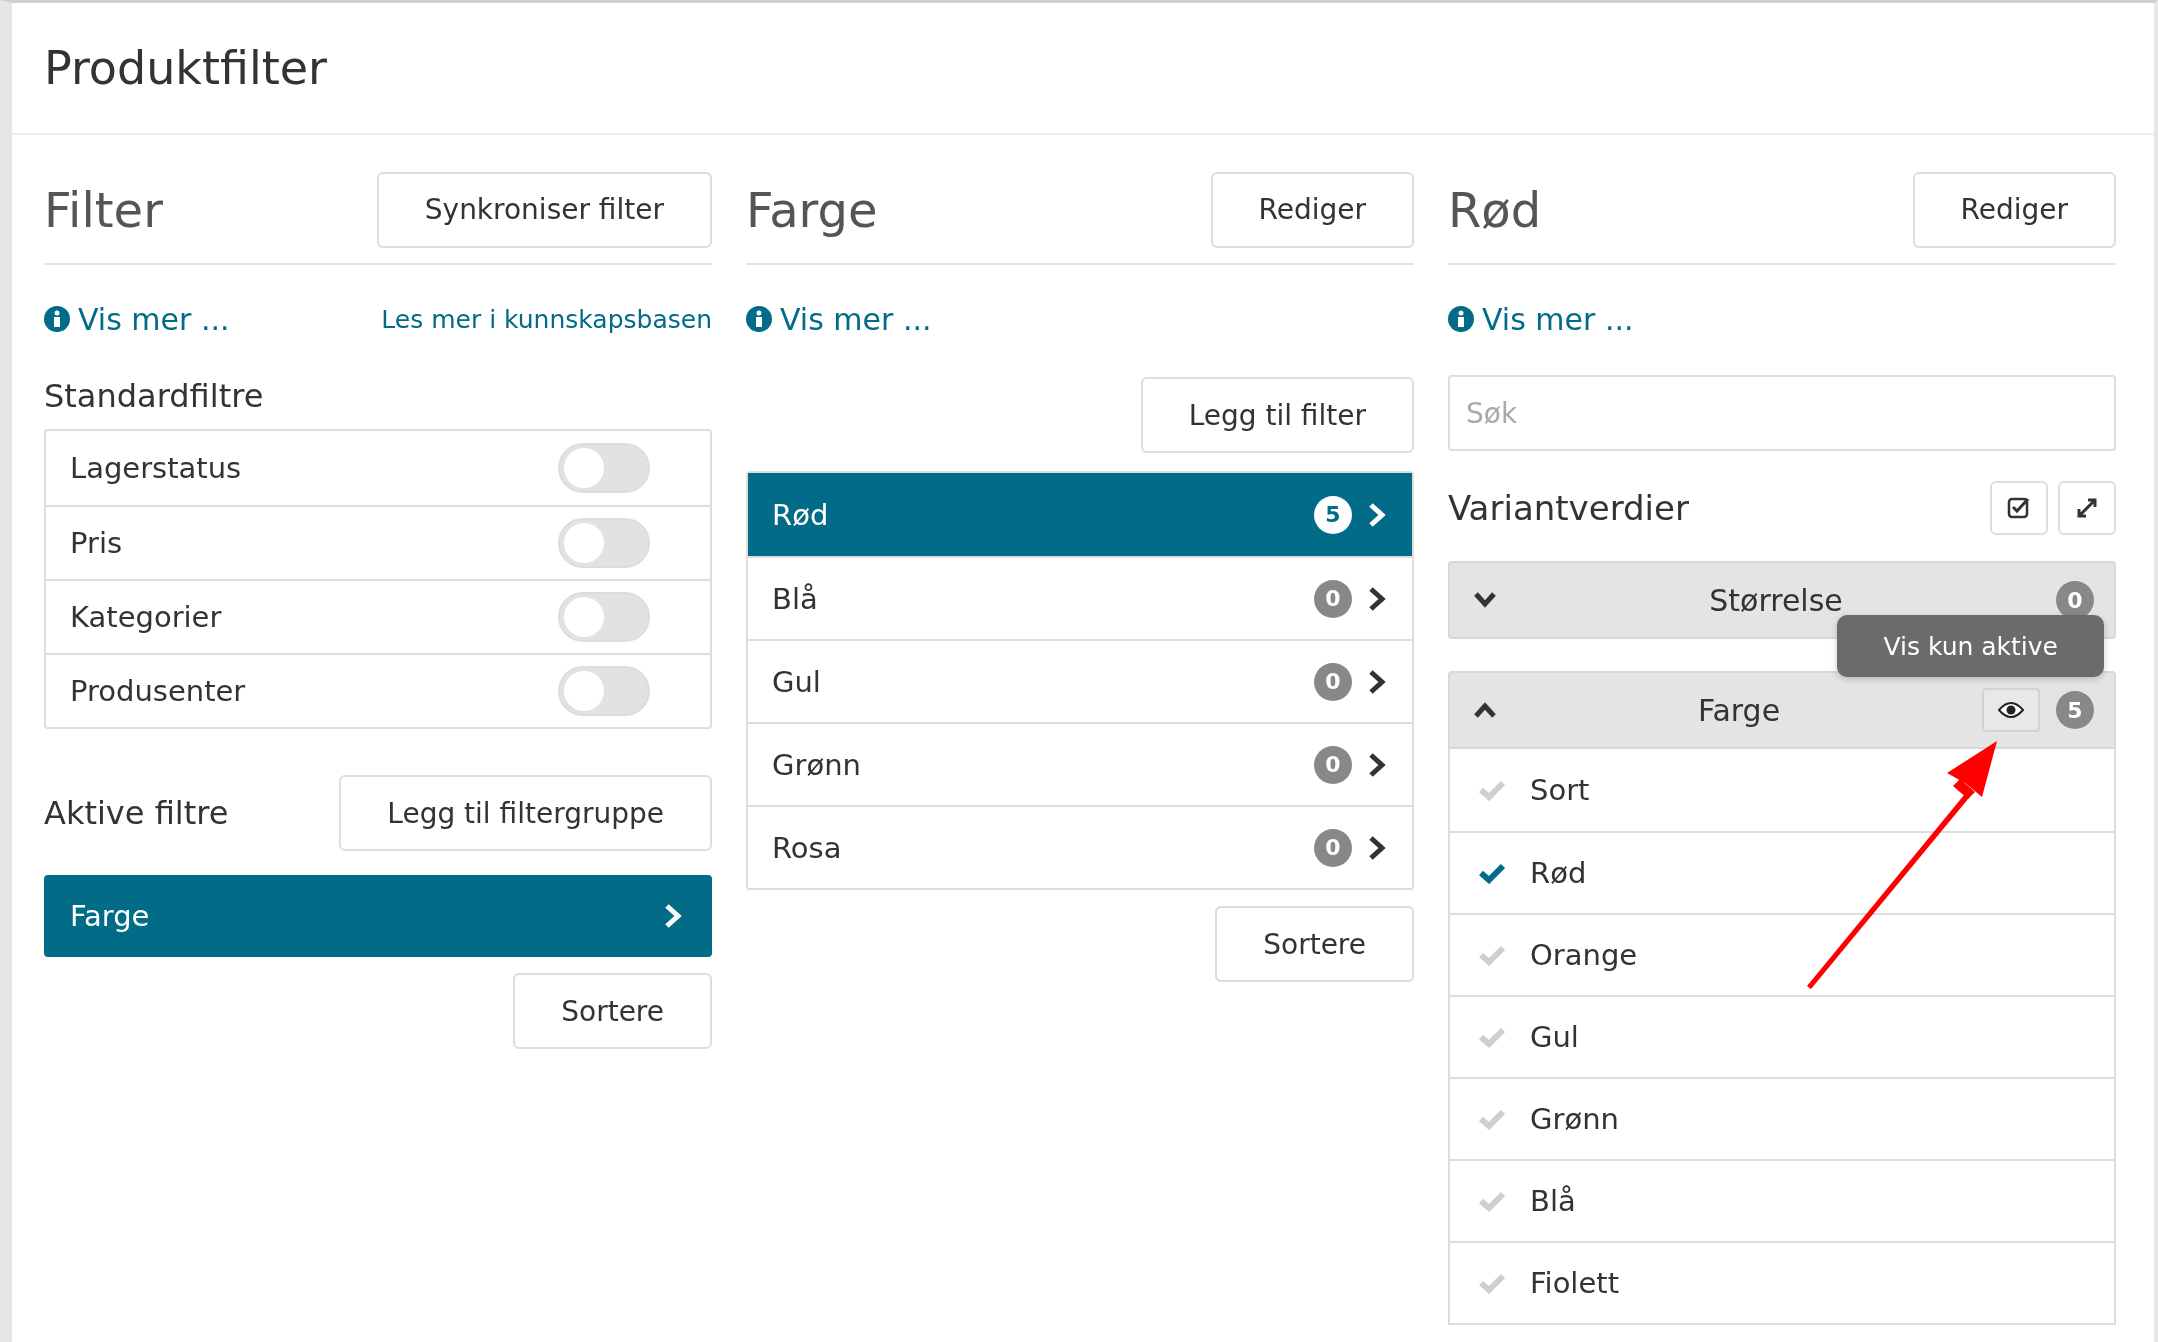  Describe the element at coordinates (158, 691) in the screenshot. I see `filter-label: Produsenter` at that location.